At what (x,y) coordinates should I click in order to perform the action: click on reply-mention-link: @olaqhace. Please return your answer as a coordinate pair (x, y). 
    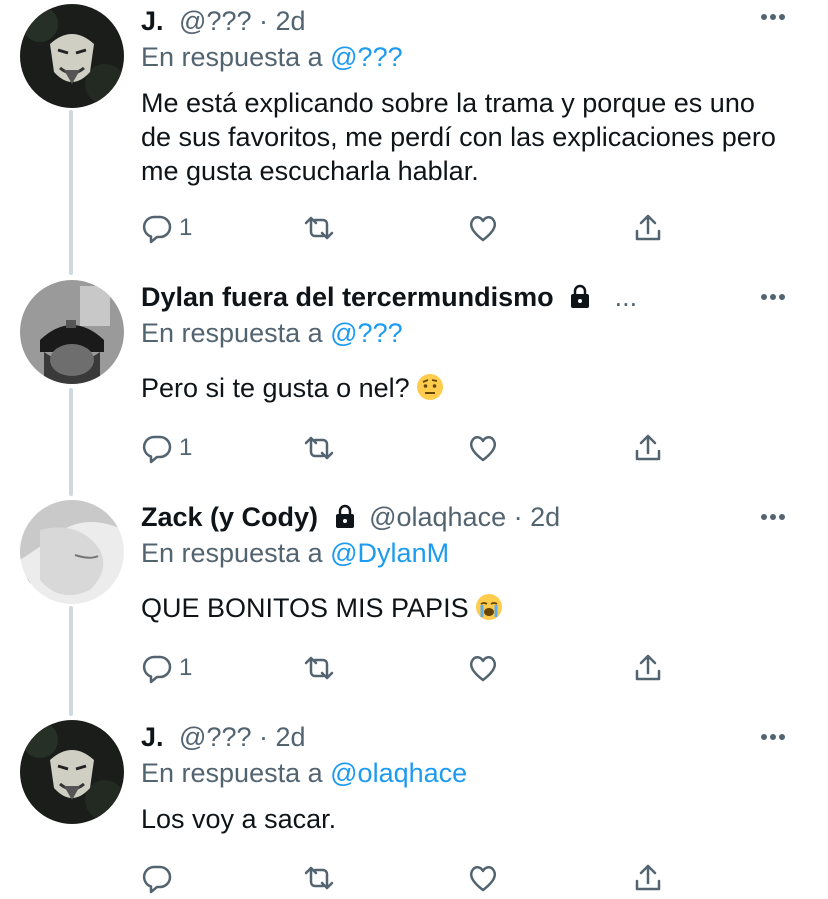
    Looking at the image, I should click on (398, 773).